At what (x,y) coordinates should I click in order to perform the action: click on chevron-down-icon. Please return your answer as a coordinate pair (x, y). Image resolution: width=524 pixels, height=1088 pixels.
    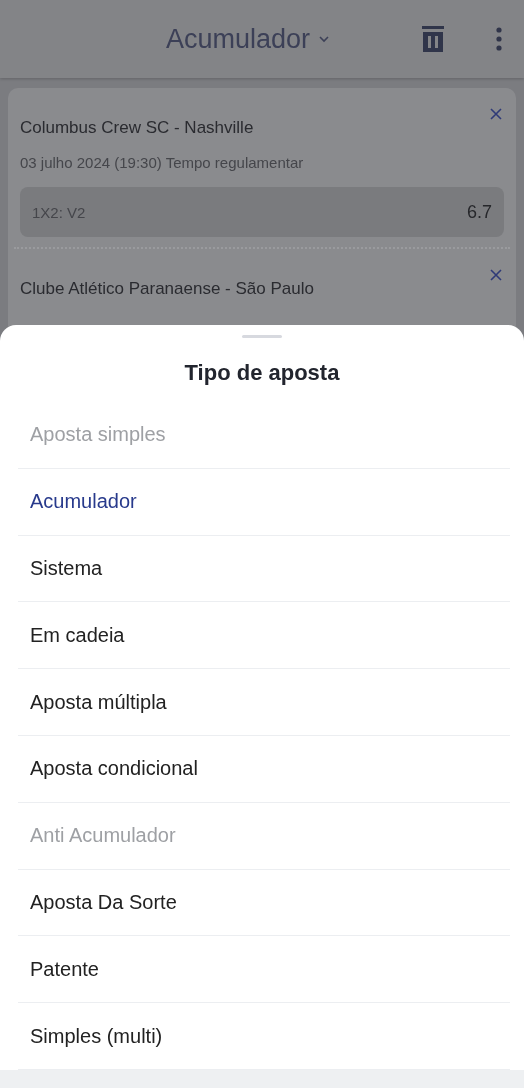
    Looking at the image, I should click on (324, 39).